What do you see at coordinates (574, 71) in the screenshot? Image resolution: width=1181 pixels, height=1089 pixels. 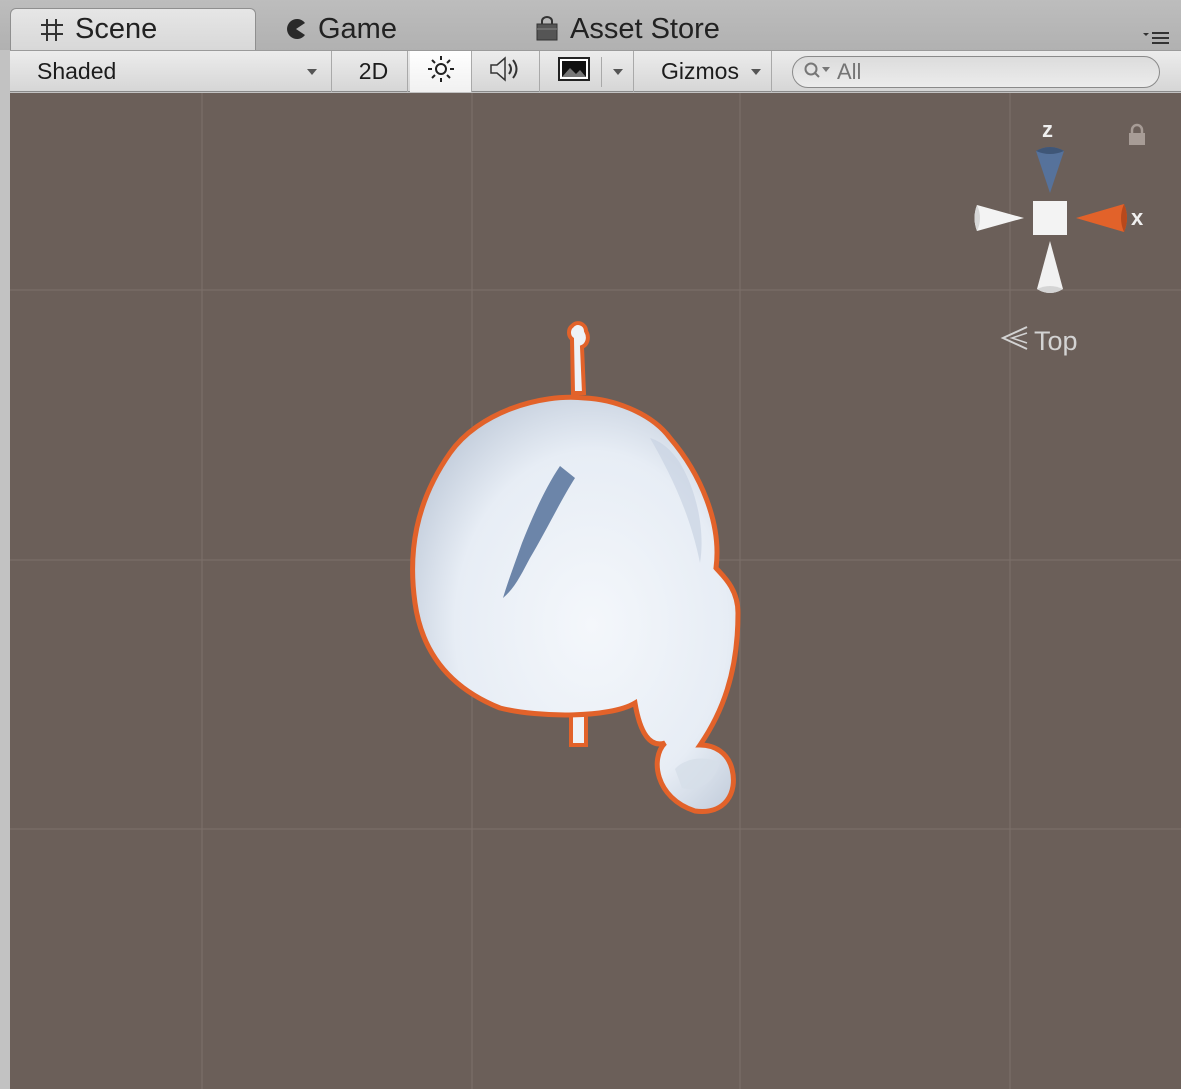 I see `image-icon` at bounding box center [574, 71].